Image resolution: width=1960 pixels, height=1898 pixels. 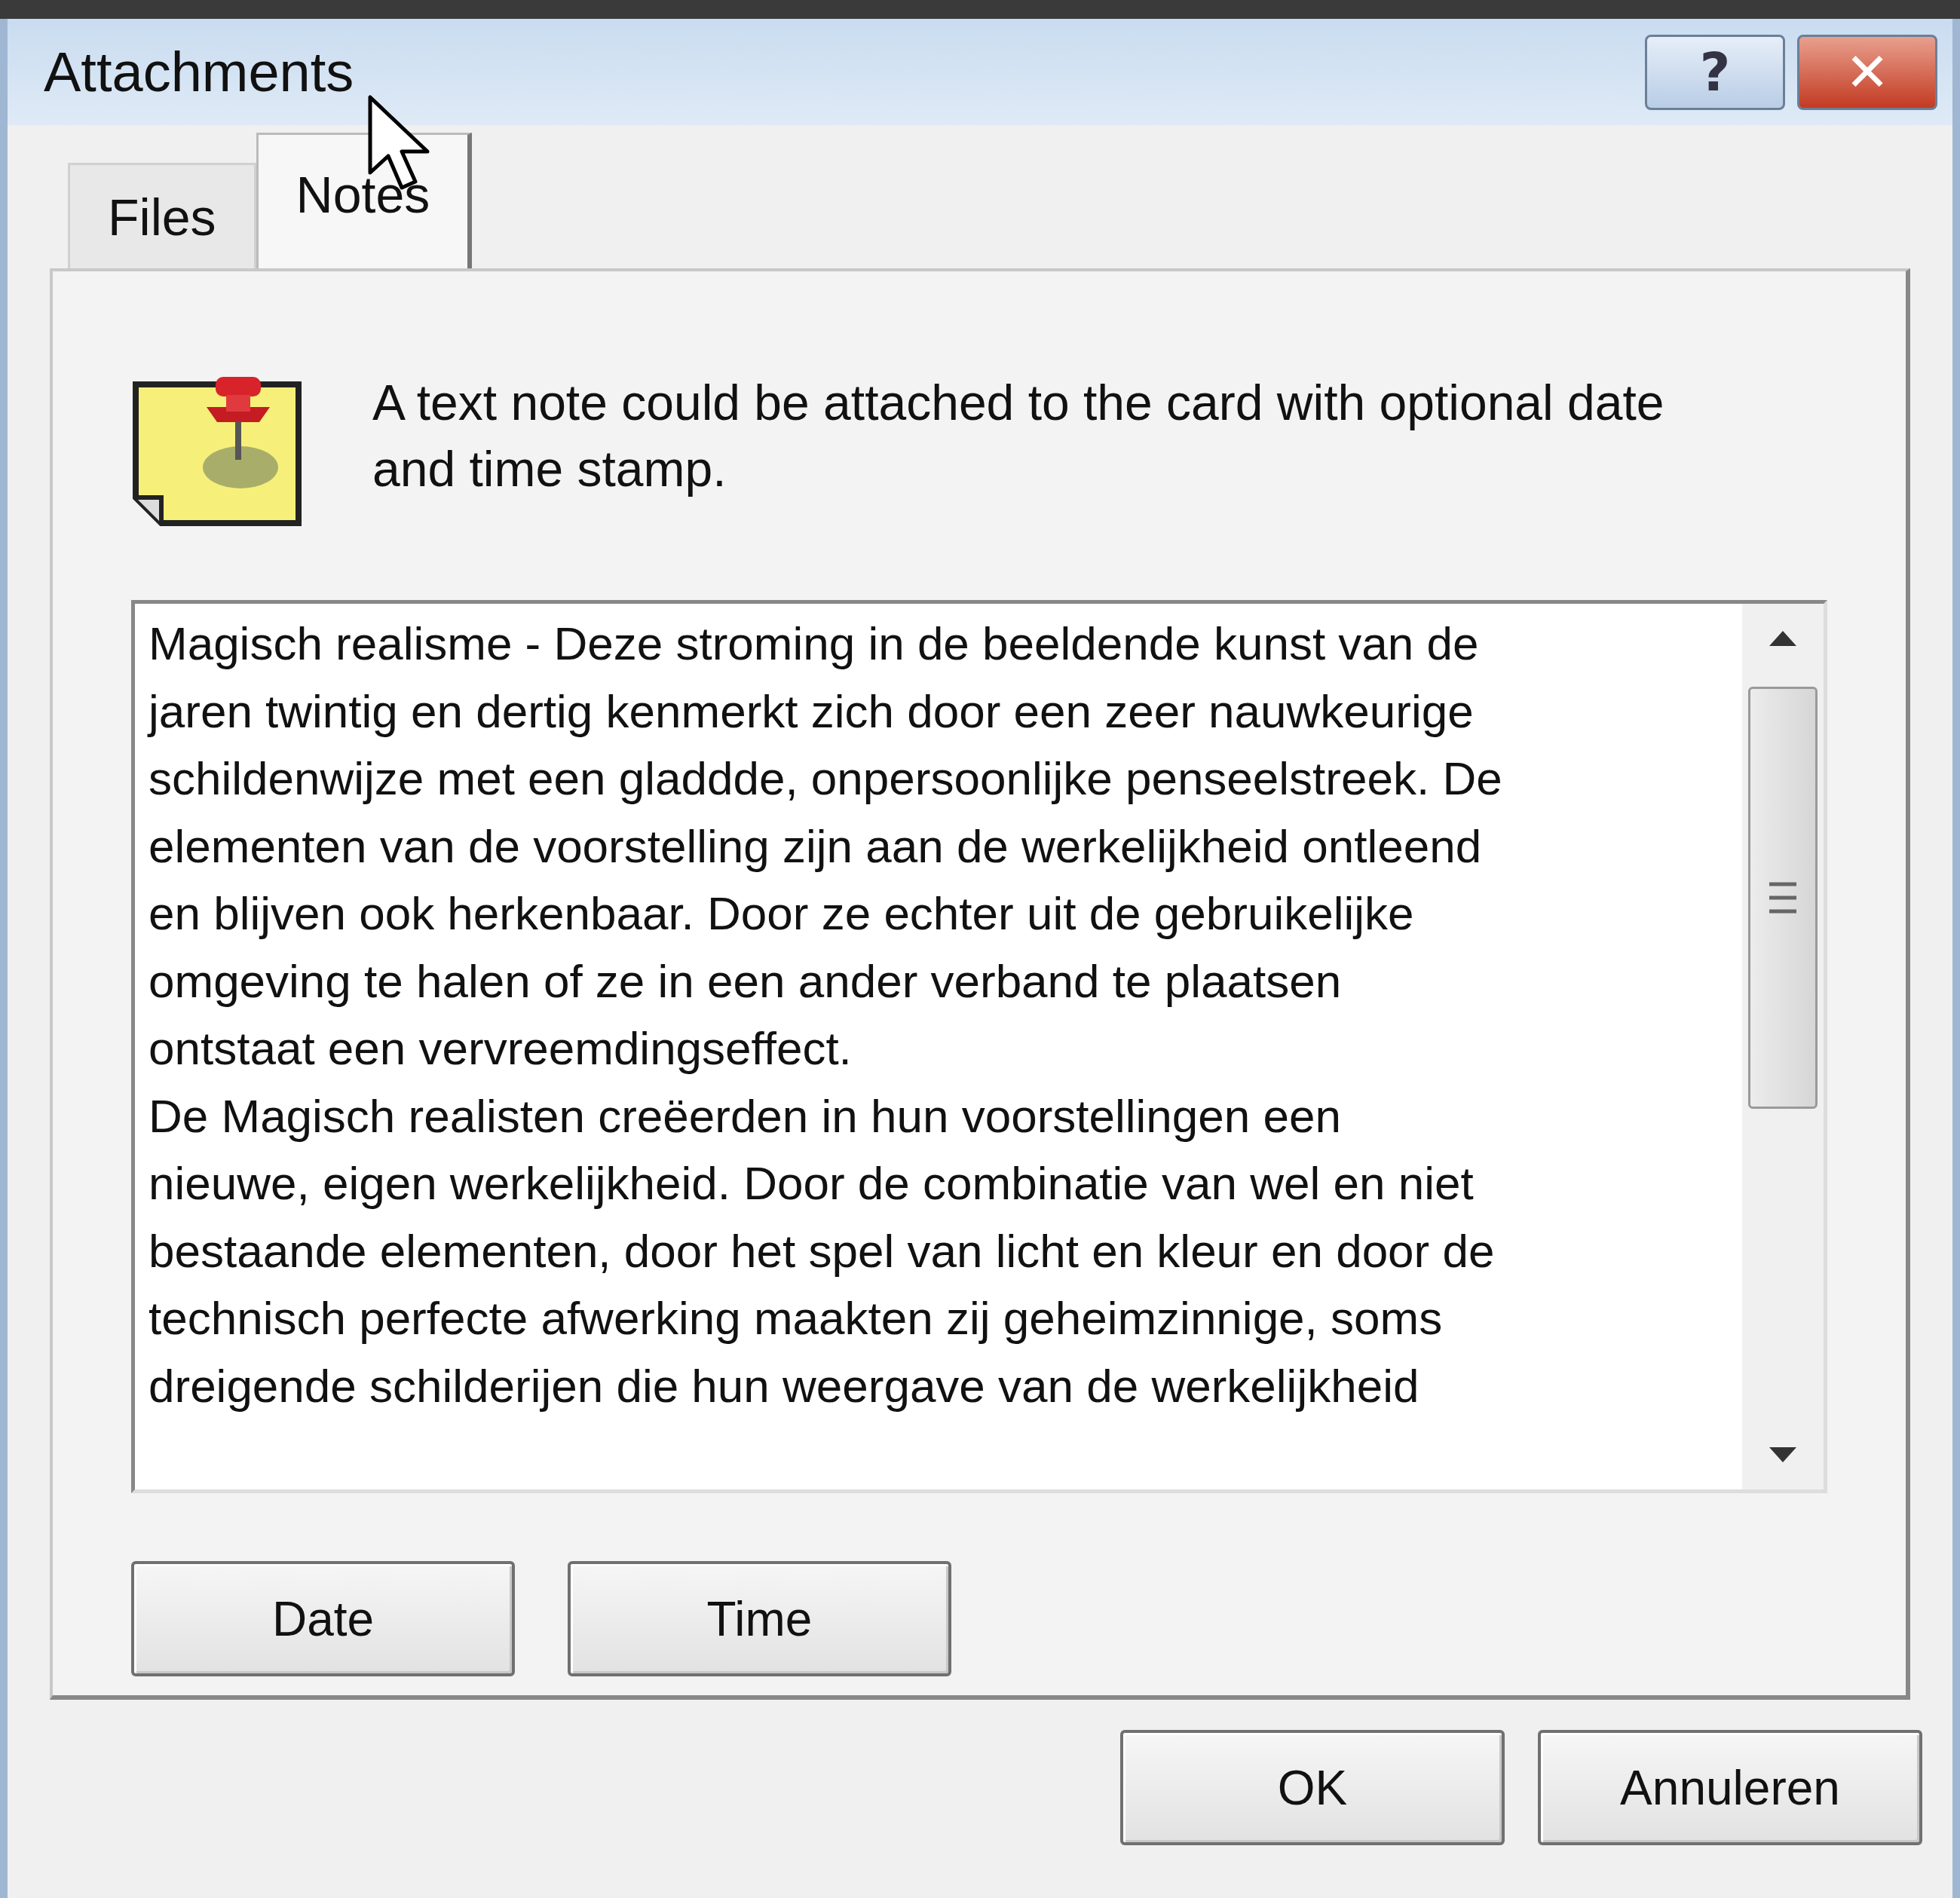 What do you see at coordinates (784, 1386) in the screenshot?
I see `note-text-line: dreigende schilderijen die hun weergave van de werkelijkheid` at bounding box center [784, 1386].